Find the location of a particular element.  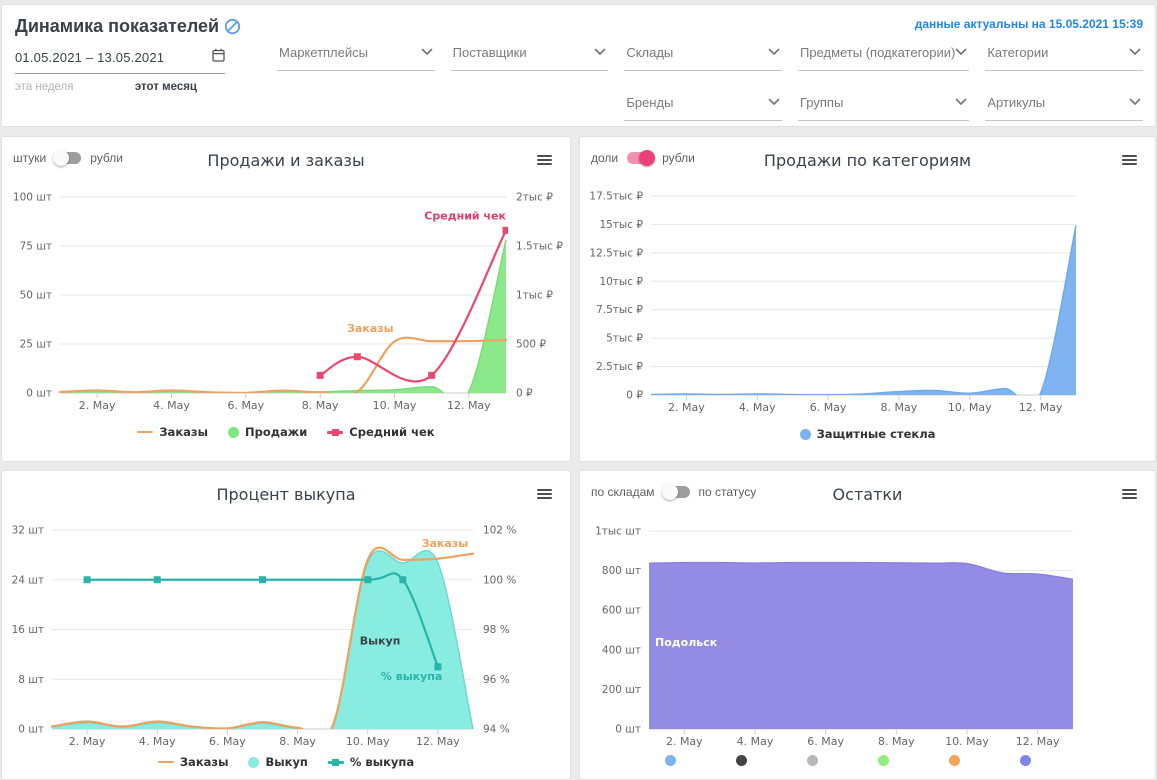

toggle-label-right: по статусу is located at coordinates (728, 492).